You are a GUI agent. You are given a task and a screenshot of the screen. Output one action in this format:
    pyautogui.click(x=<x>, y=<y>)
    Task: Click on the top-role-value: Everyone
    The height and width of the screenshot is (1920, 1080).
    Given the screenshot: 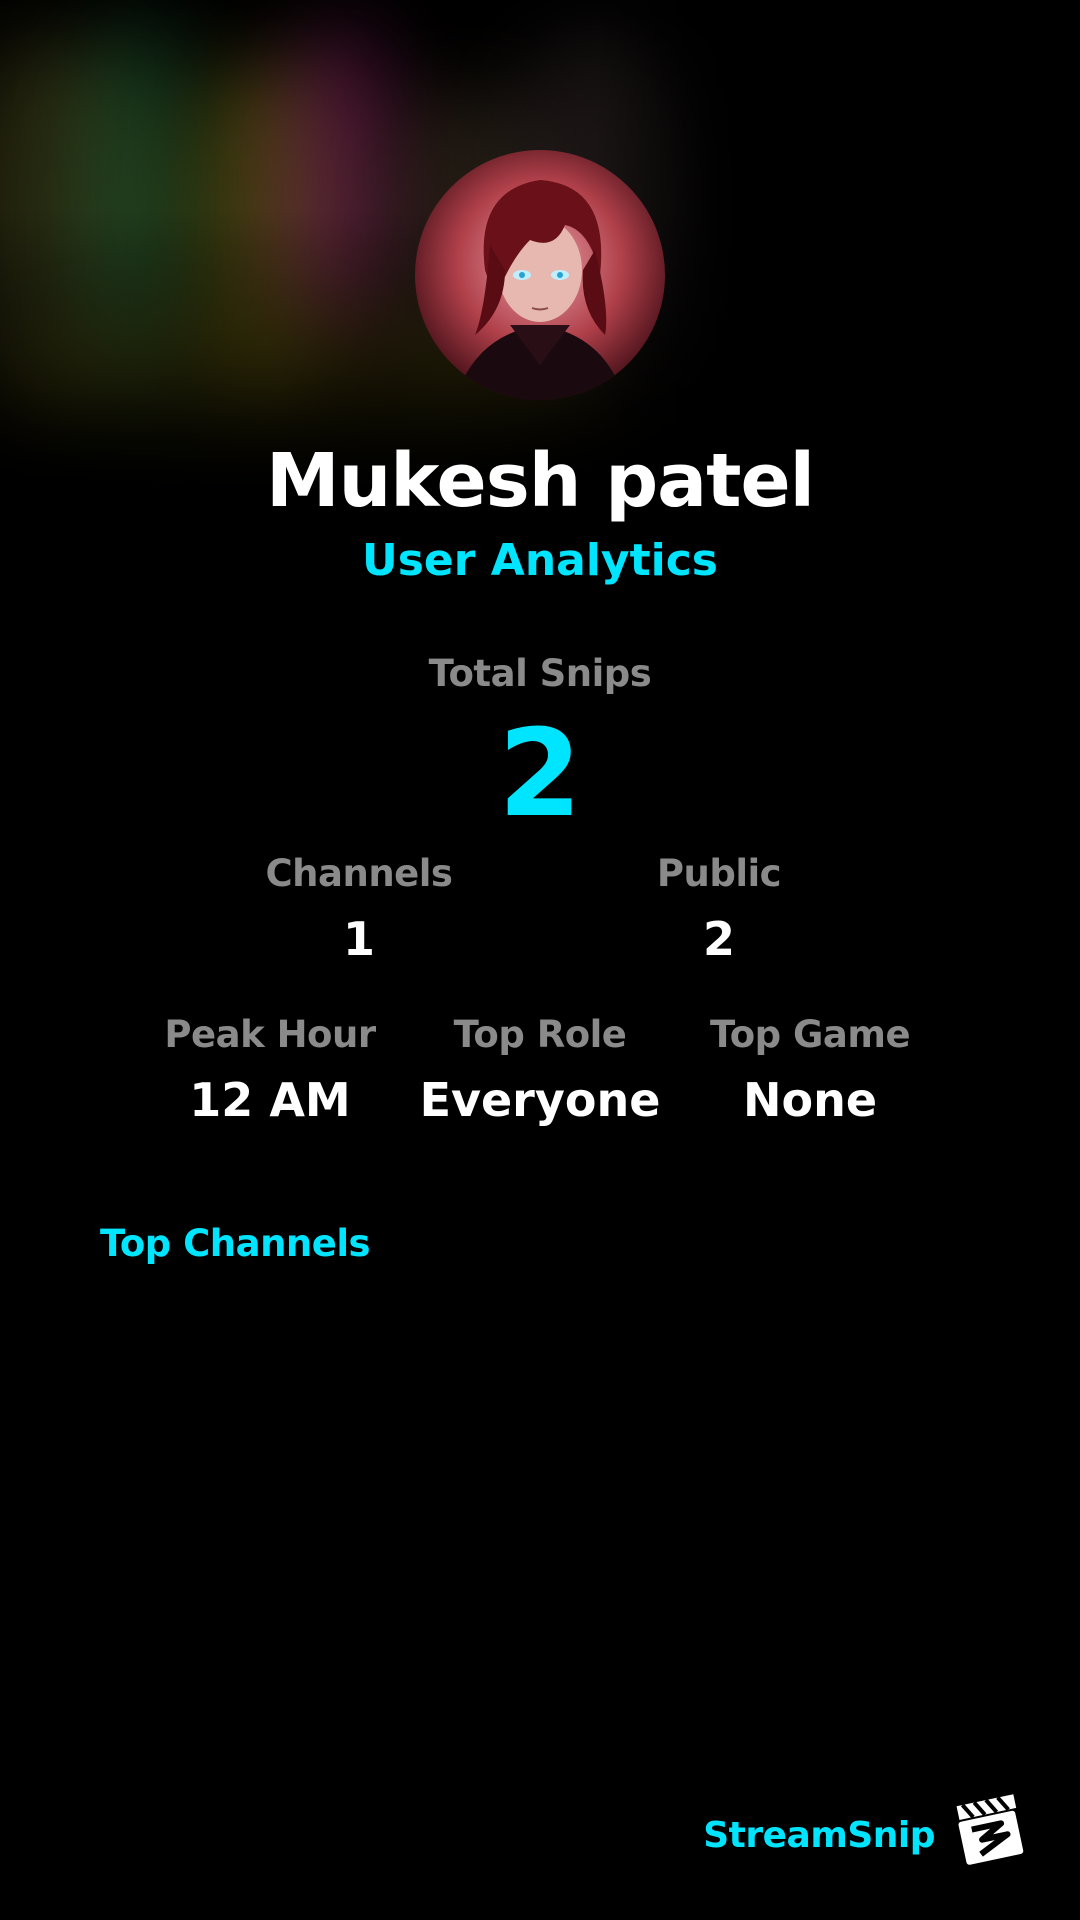 What is the action you would take?
    pyautogui.click(x=540, y=1100)
    